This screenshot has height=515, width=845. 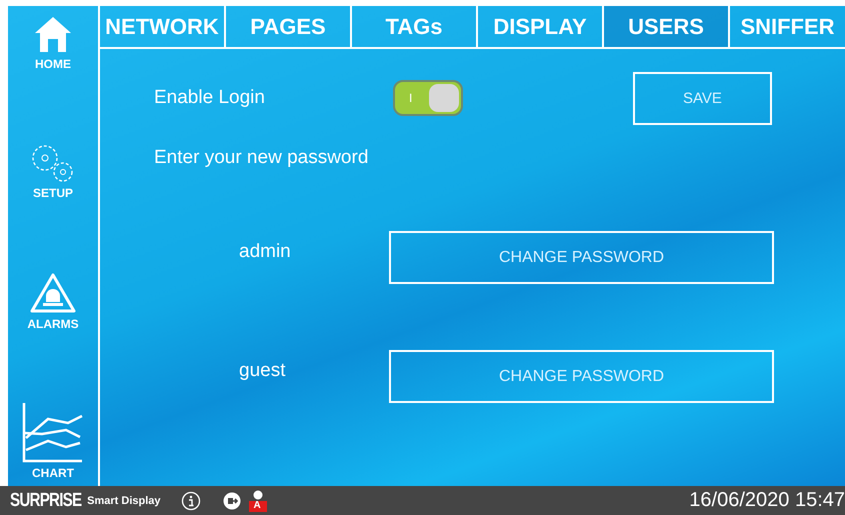 What do you see at coordinates (289, 26) in the screenshot?
I see `tab: PAGES` at bounding box center [289, 26].